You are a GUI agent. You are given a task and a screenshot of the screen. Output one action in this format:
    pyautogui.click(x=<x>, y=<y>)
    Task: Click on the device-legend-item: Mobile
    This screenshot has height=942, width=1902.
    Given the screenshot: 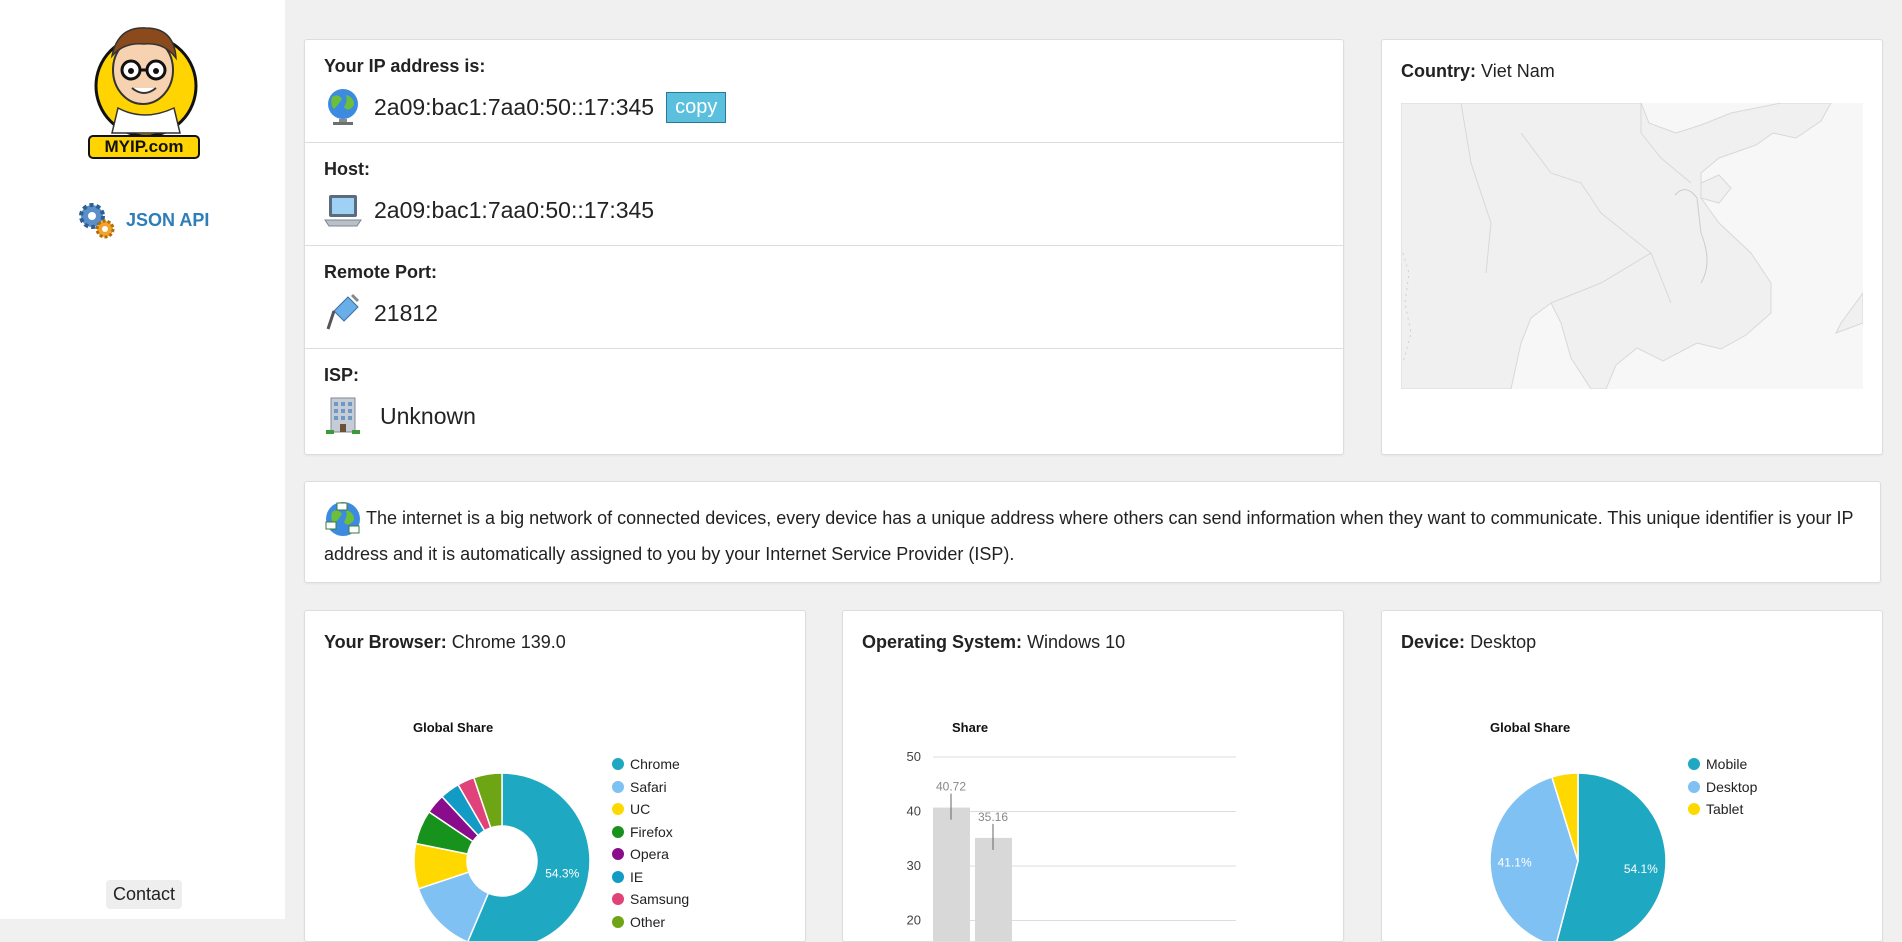 What is the action you would take?
    pyautogui.click(x=1722, y=764)
    